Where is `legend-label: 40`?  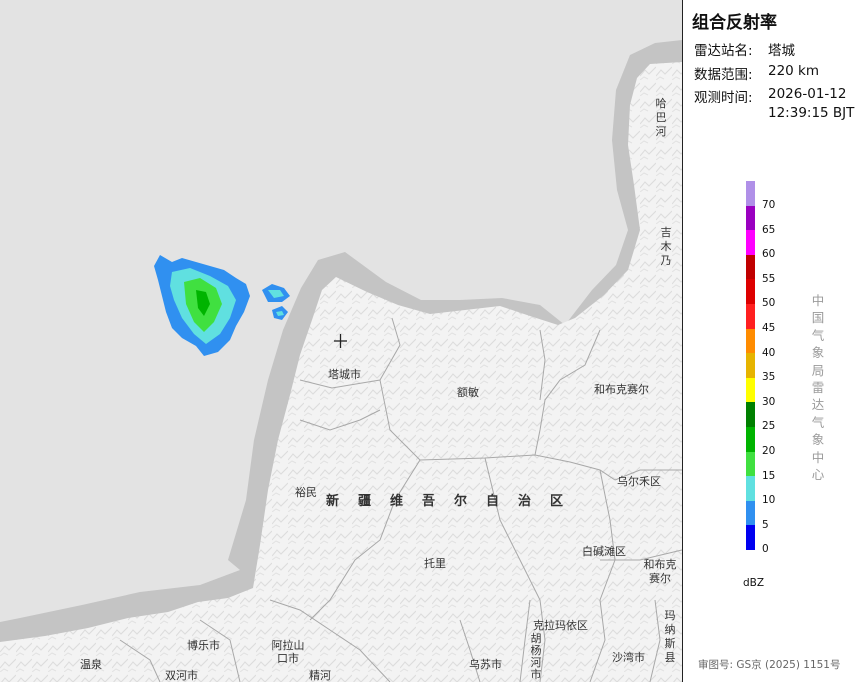
legend-label: 40 is located at coordinates (769, 352).